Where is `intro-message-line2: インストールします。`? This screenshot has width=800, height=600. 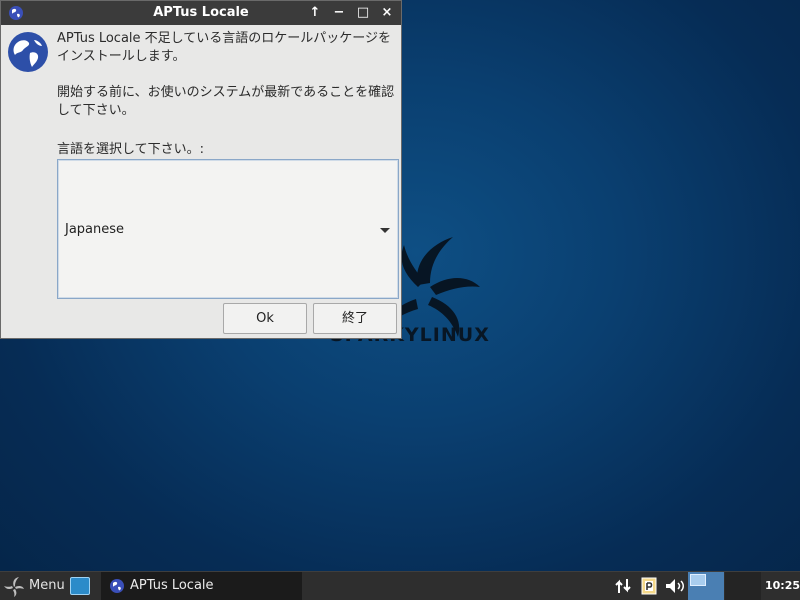 intro-message-line2: インストールします。 is located at coordinates (121, 56).